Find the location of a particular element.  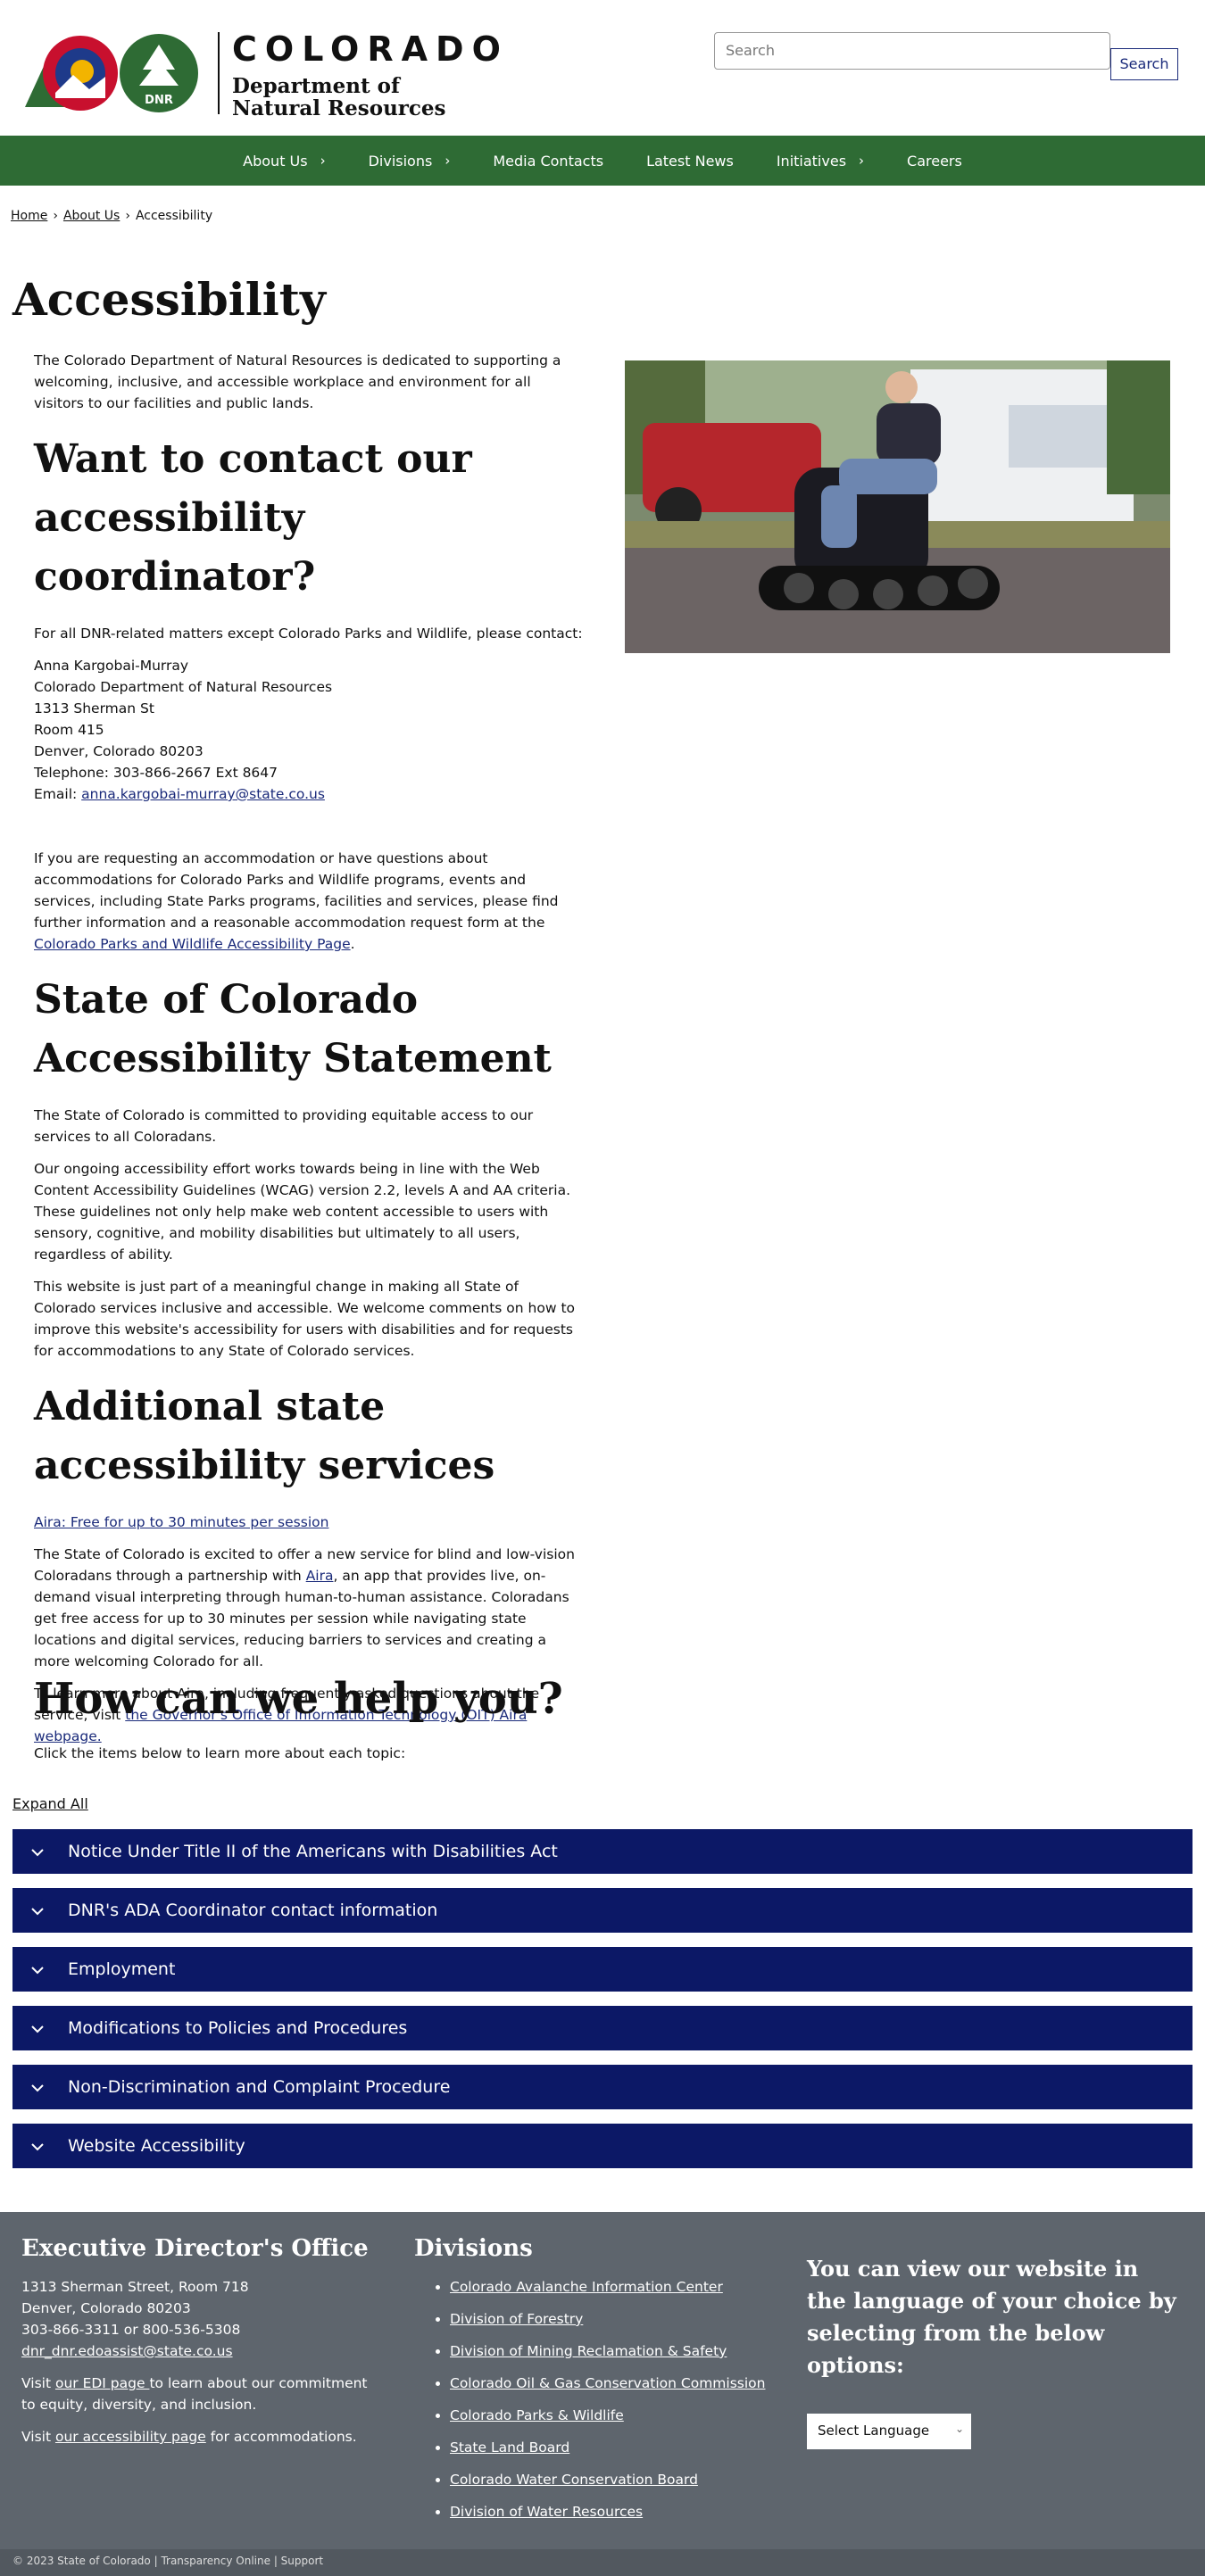

breadcrumb-current: Accessibility is located at coordinates (174, 216).